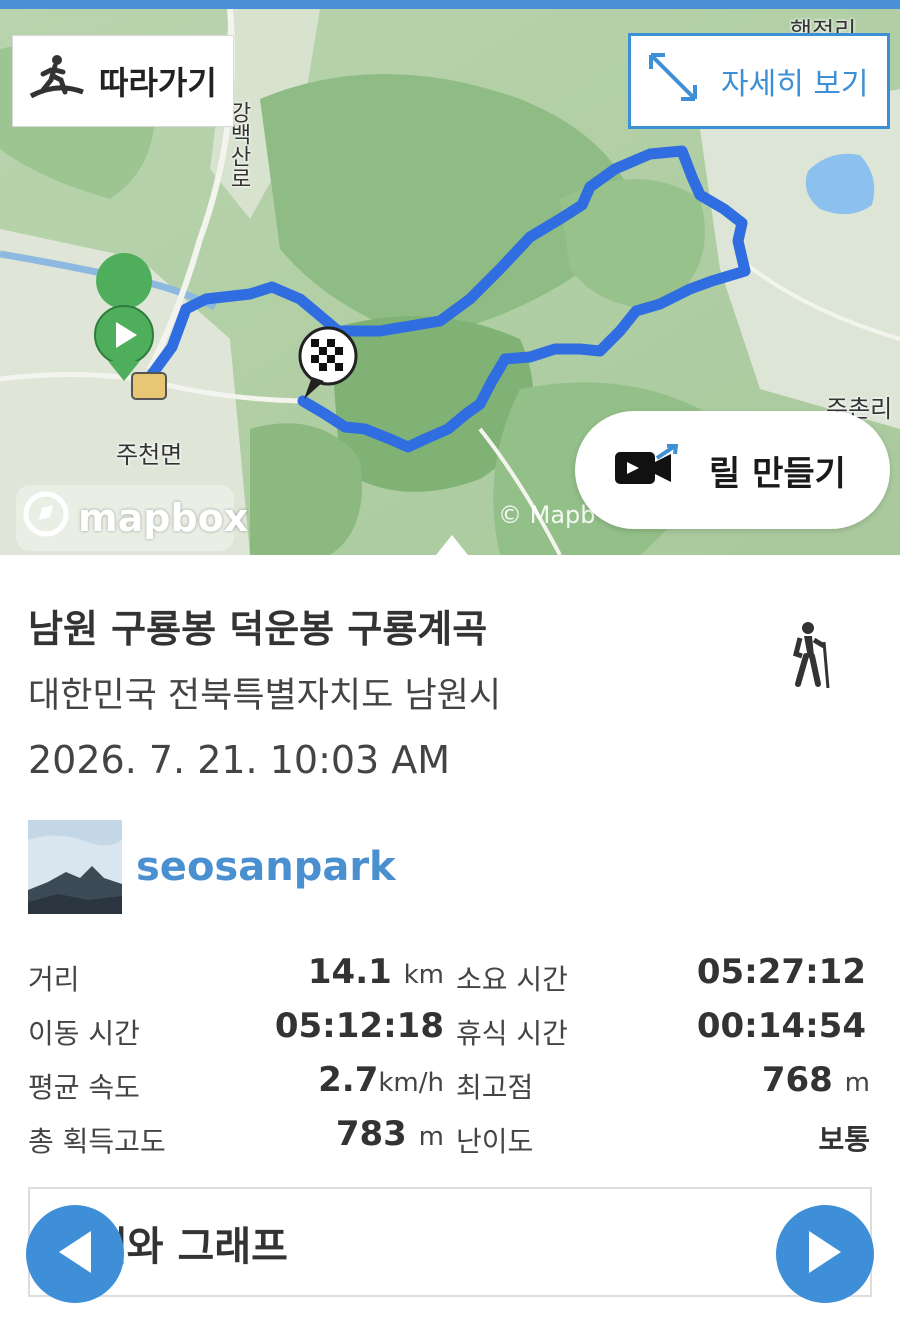 The image size is (900, 1321). What do you see at coordinates (84, 1033) in the screenshot?
I see `moving-time-label: 이동 시간` at bounding box center [84, 1033].